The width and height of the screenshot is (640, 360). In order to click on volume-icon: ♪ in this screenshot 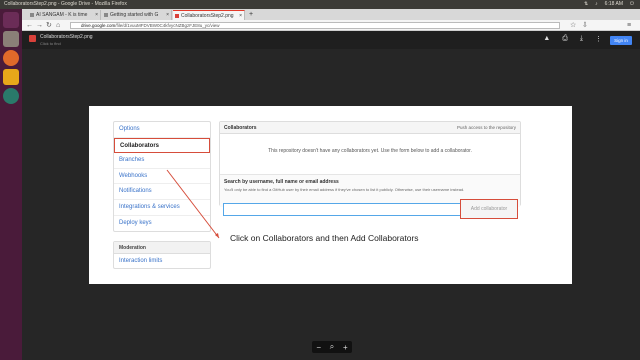, I will do `click(596, 4)`.